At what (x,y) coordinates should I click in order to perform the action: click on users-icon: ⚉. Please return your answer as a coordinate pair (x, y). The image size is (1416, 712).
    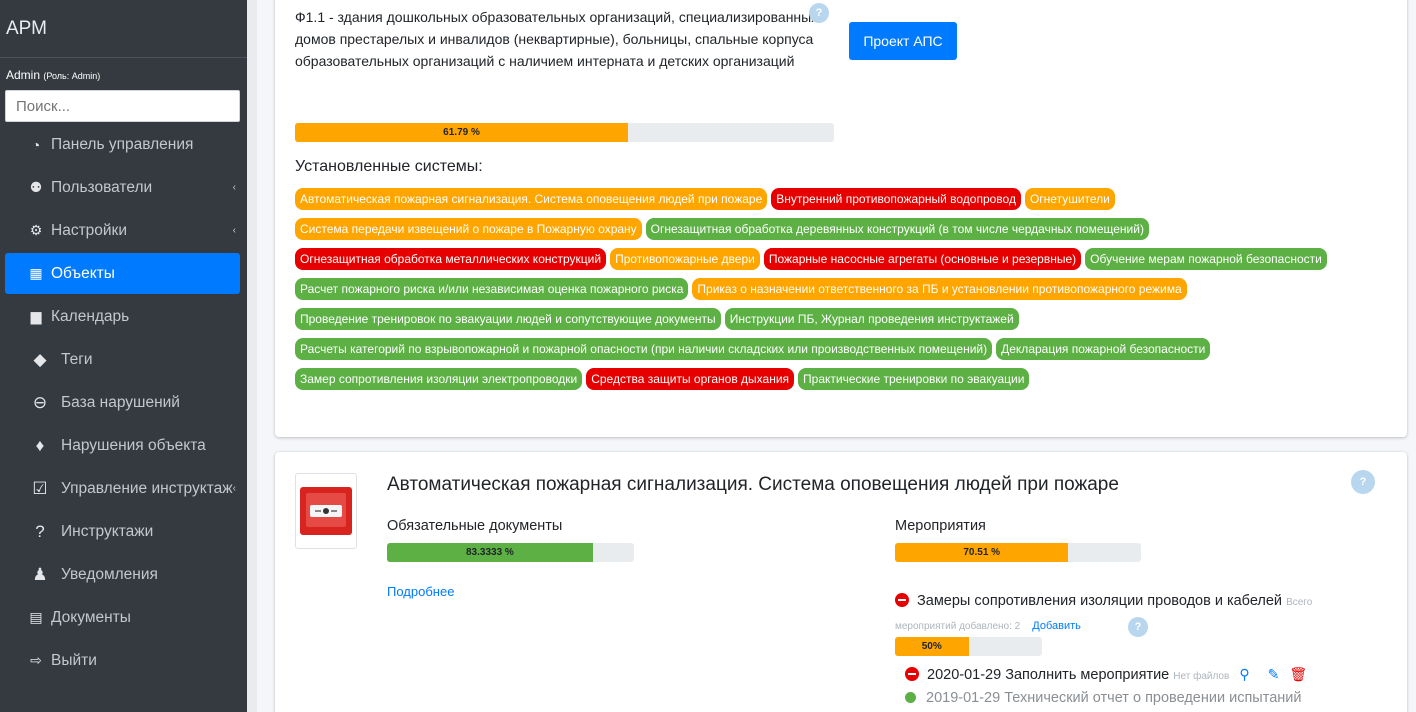
    Looking at the image, I should click on (36, 187).